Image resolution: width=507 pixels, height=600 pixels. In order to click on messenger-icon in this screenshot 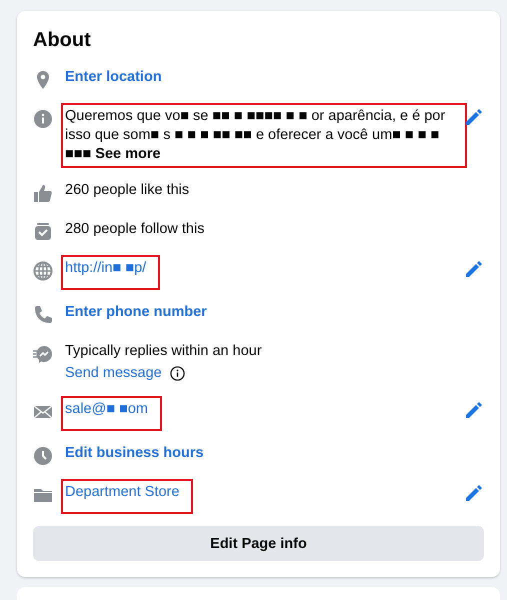, I will do `click(43, 354)`.